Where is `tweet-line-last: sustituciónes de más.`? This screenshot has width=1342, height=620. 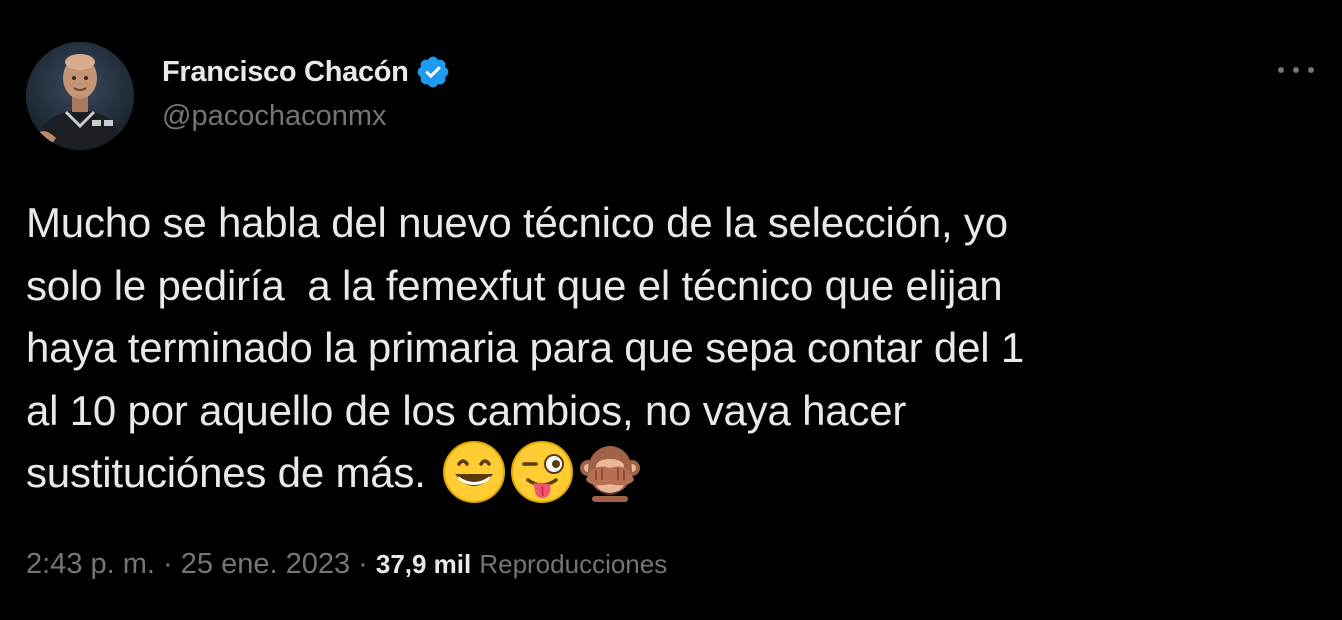
tweet-line-last: sustituciónes de más. is located at coordinates (671, 474).